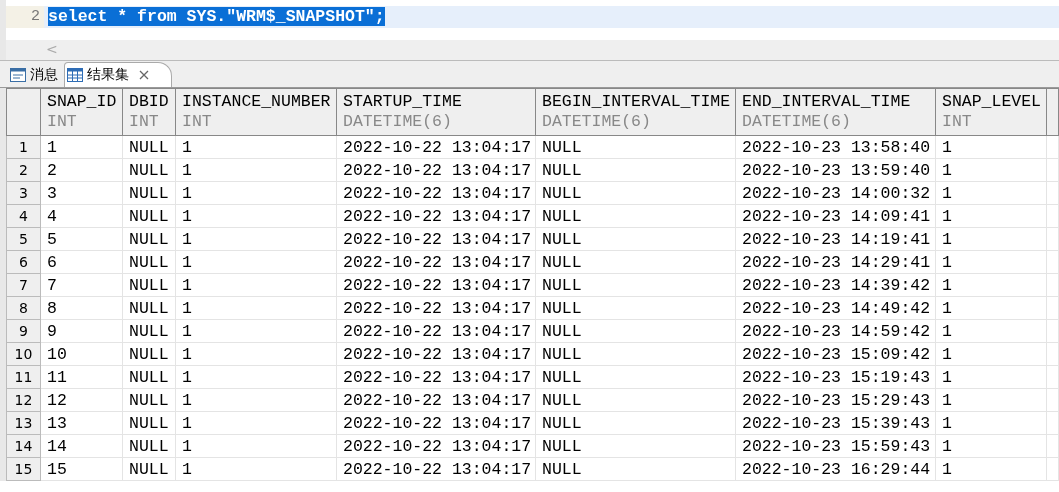 The height and width of the screenshot is (492, 1059). What do you see at coordinates (81, 112) in the screenshot?
I see `column-header: SNAP_ID INT` at bounding box center [81, 112].